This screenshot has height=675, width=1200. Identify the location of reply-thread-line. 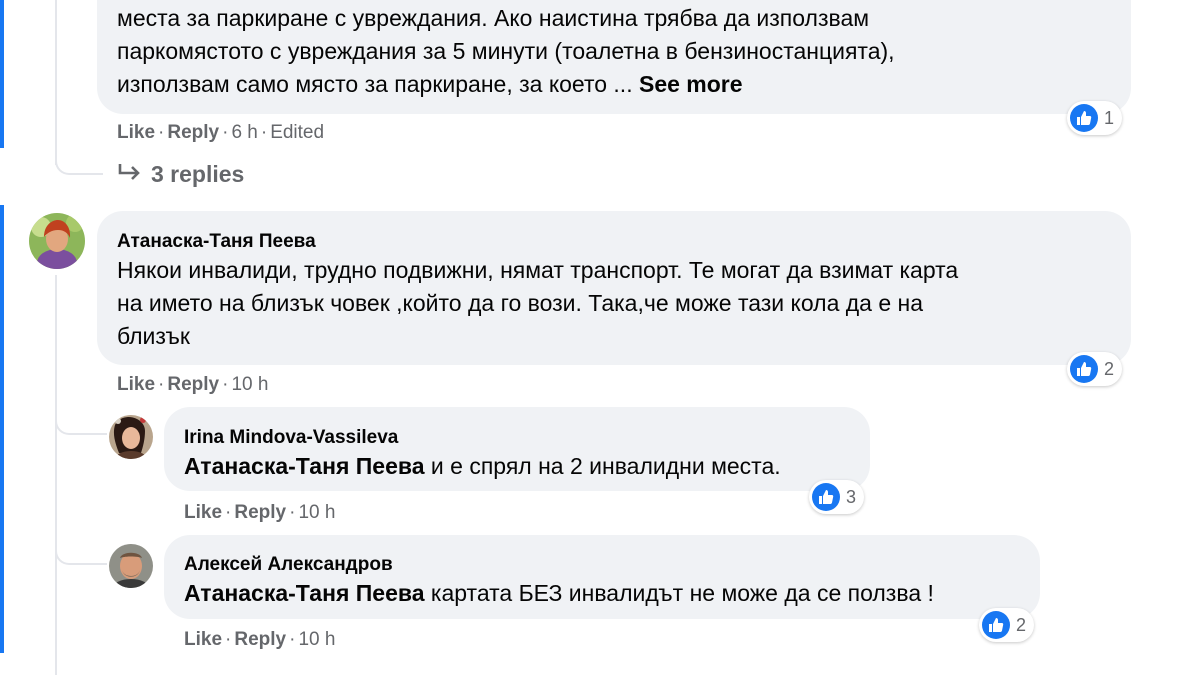
(56, 475).